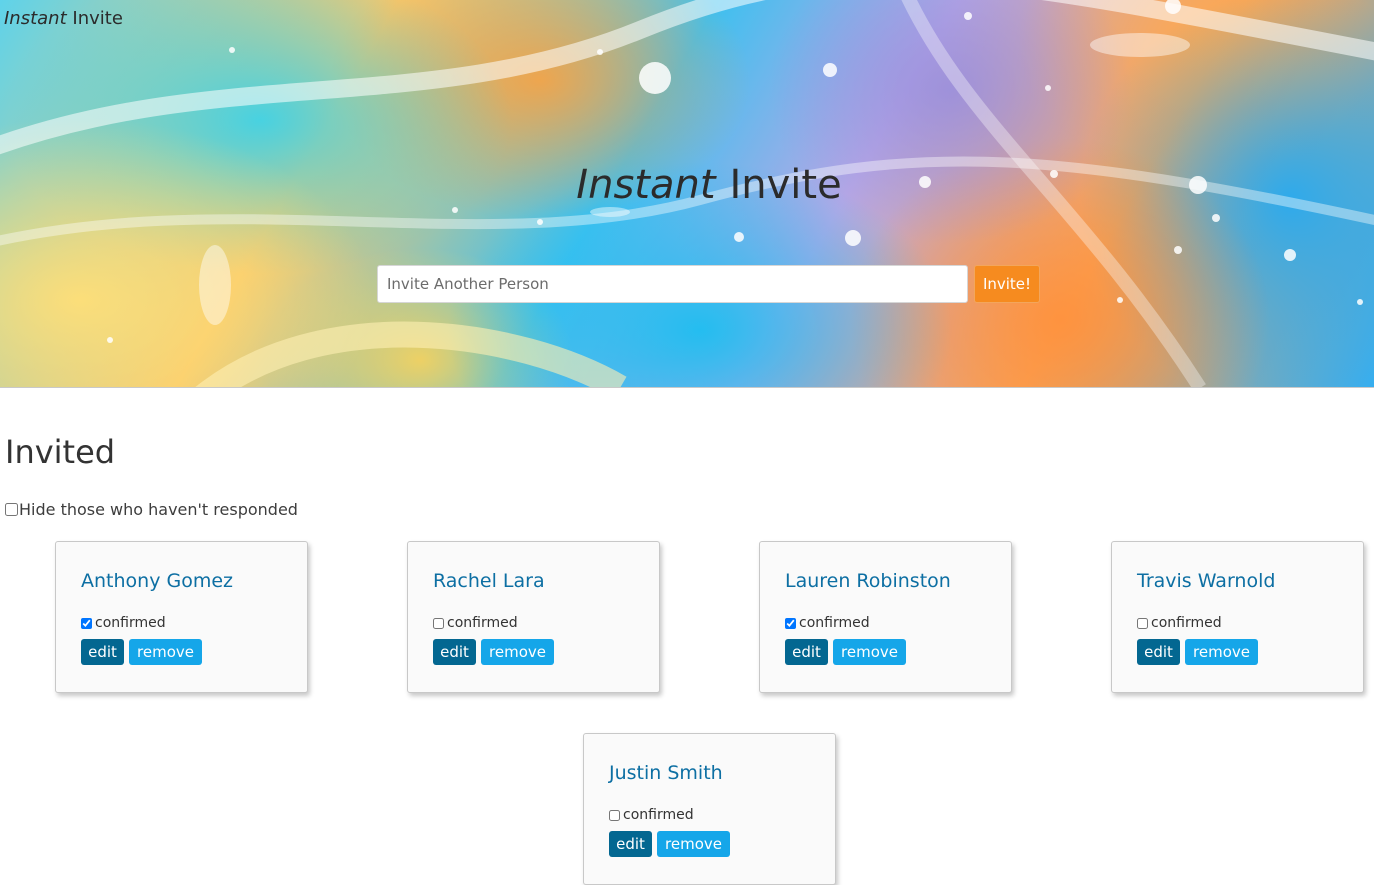  Describe the element at coordinates (35, 18) in the screenshot. I see `brand-logo-italic: Instant` at that location.